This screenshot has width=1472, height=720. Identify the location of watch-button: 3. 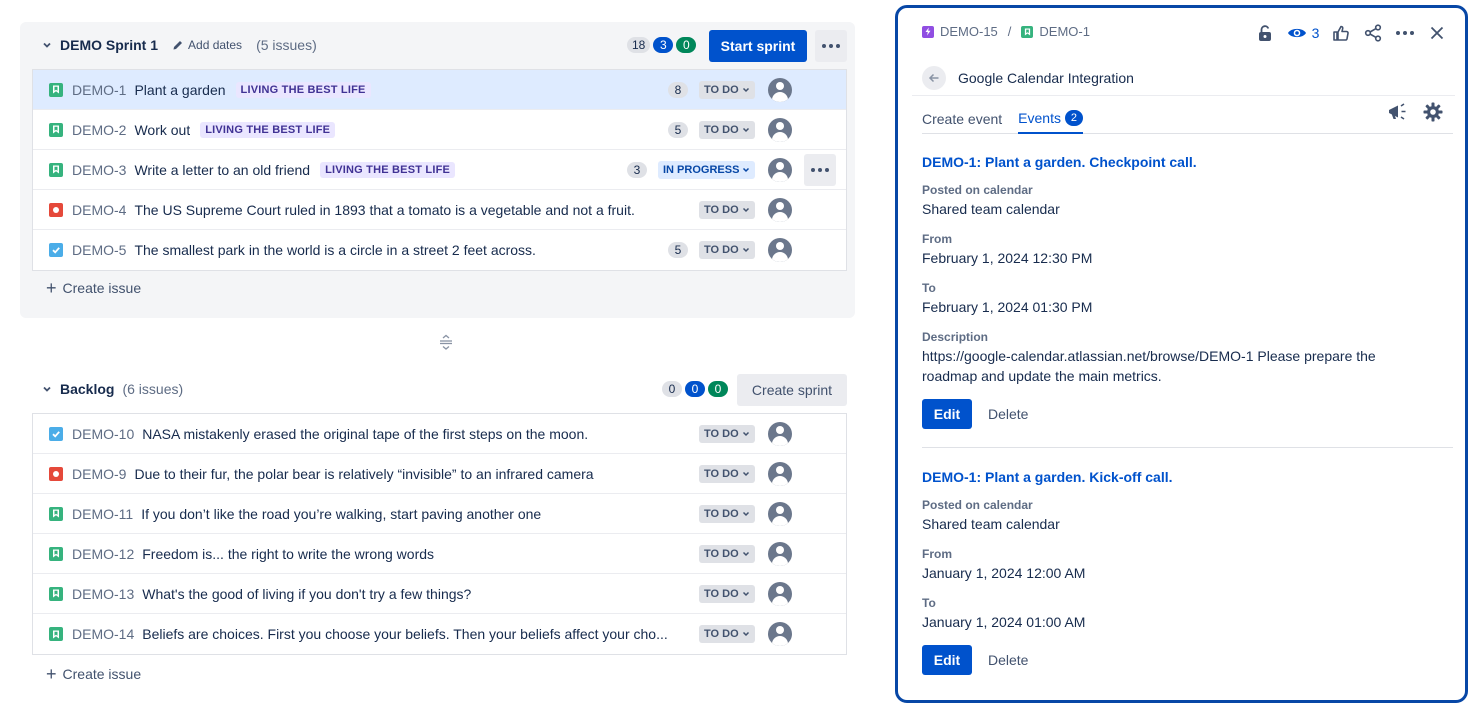
(1303, 33).